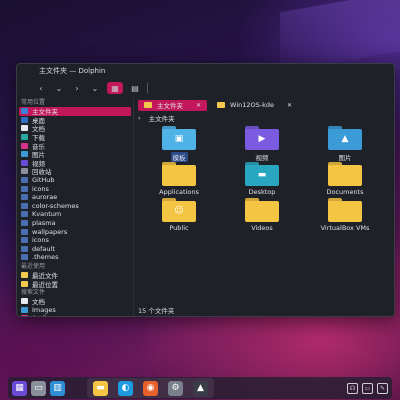 The width and height of the screenshot is (400, 400). Describe the element at coordinates (45, 257) in the screenshot. I see `sidebar-item-label: .themes` at that location.